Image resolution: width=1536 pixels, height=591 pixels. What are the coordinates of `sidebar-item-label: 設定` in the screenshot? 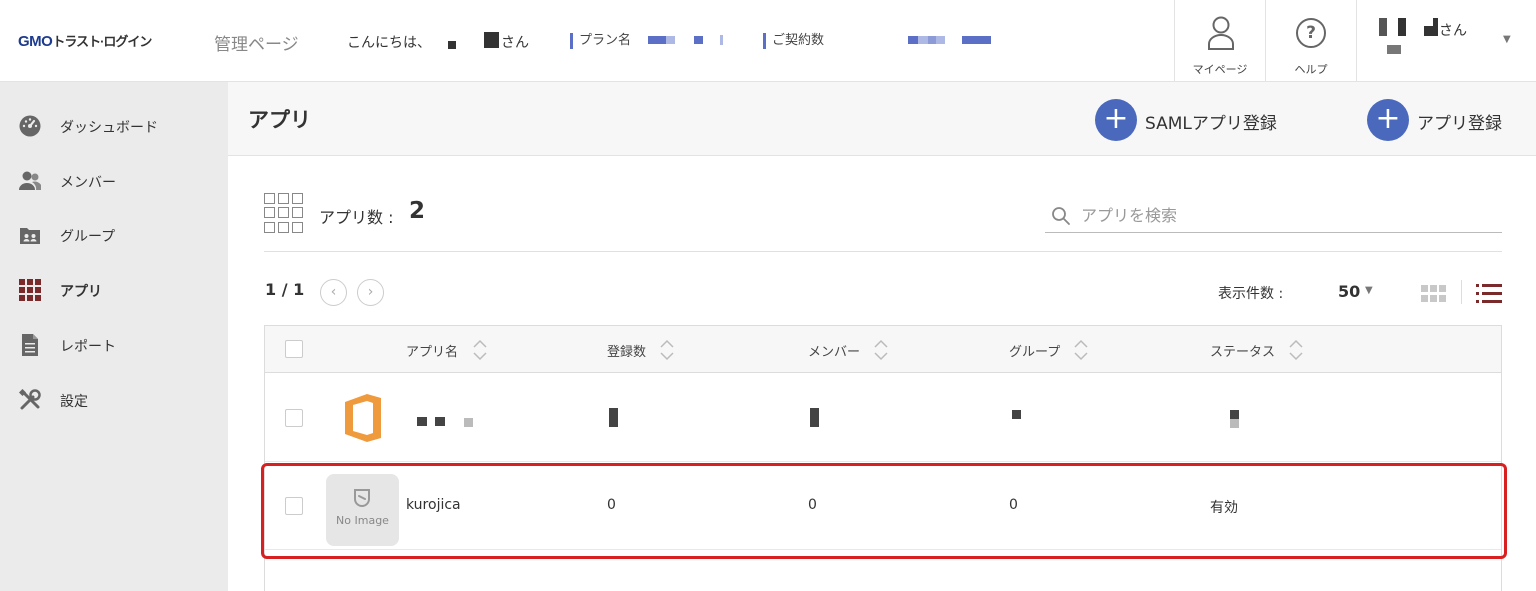 It's located at (74, 402).